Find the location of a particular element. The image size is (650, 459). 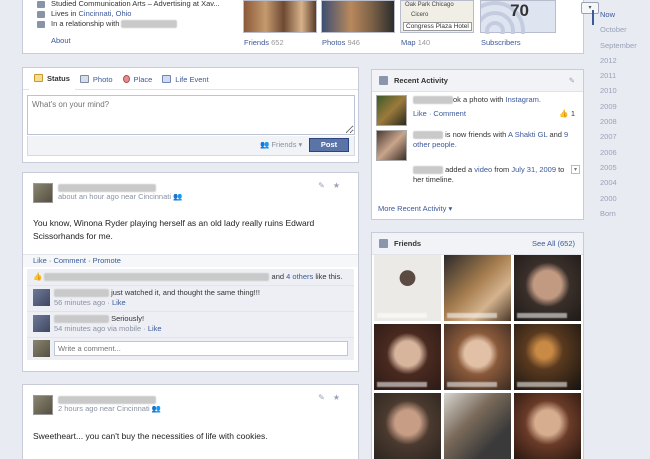

friend-link: A Shakti GL is located at coordinates (527, 134).